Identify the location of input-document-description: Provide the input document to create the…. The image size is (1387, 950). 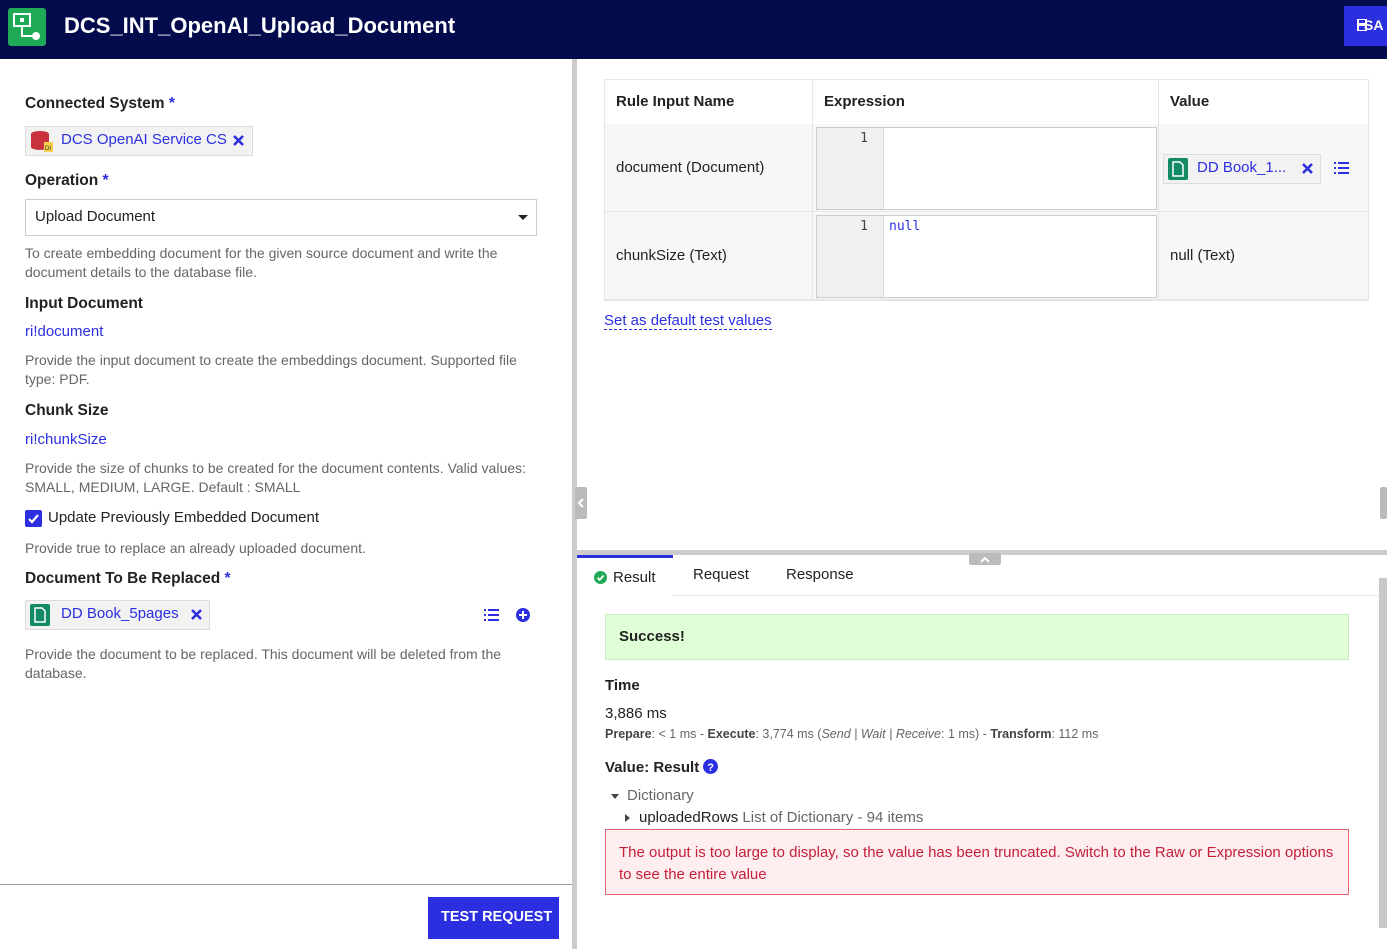
(271, 369).